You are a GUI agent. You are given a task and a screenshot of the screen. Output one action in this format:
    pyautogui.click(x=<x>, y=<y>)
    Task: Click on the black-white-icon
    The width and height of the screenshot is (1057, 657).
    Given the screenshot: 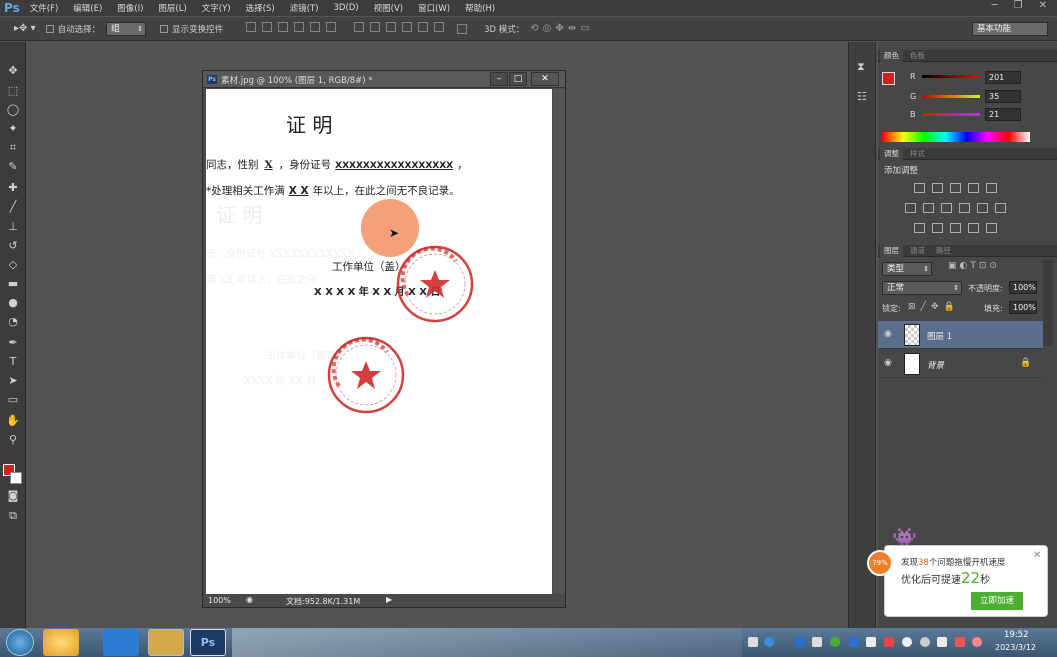 What is the action you would take?
    pyautogui.click(x=946, y=208)
    